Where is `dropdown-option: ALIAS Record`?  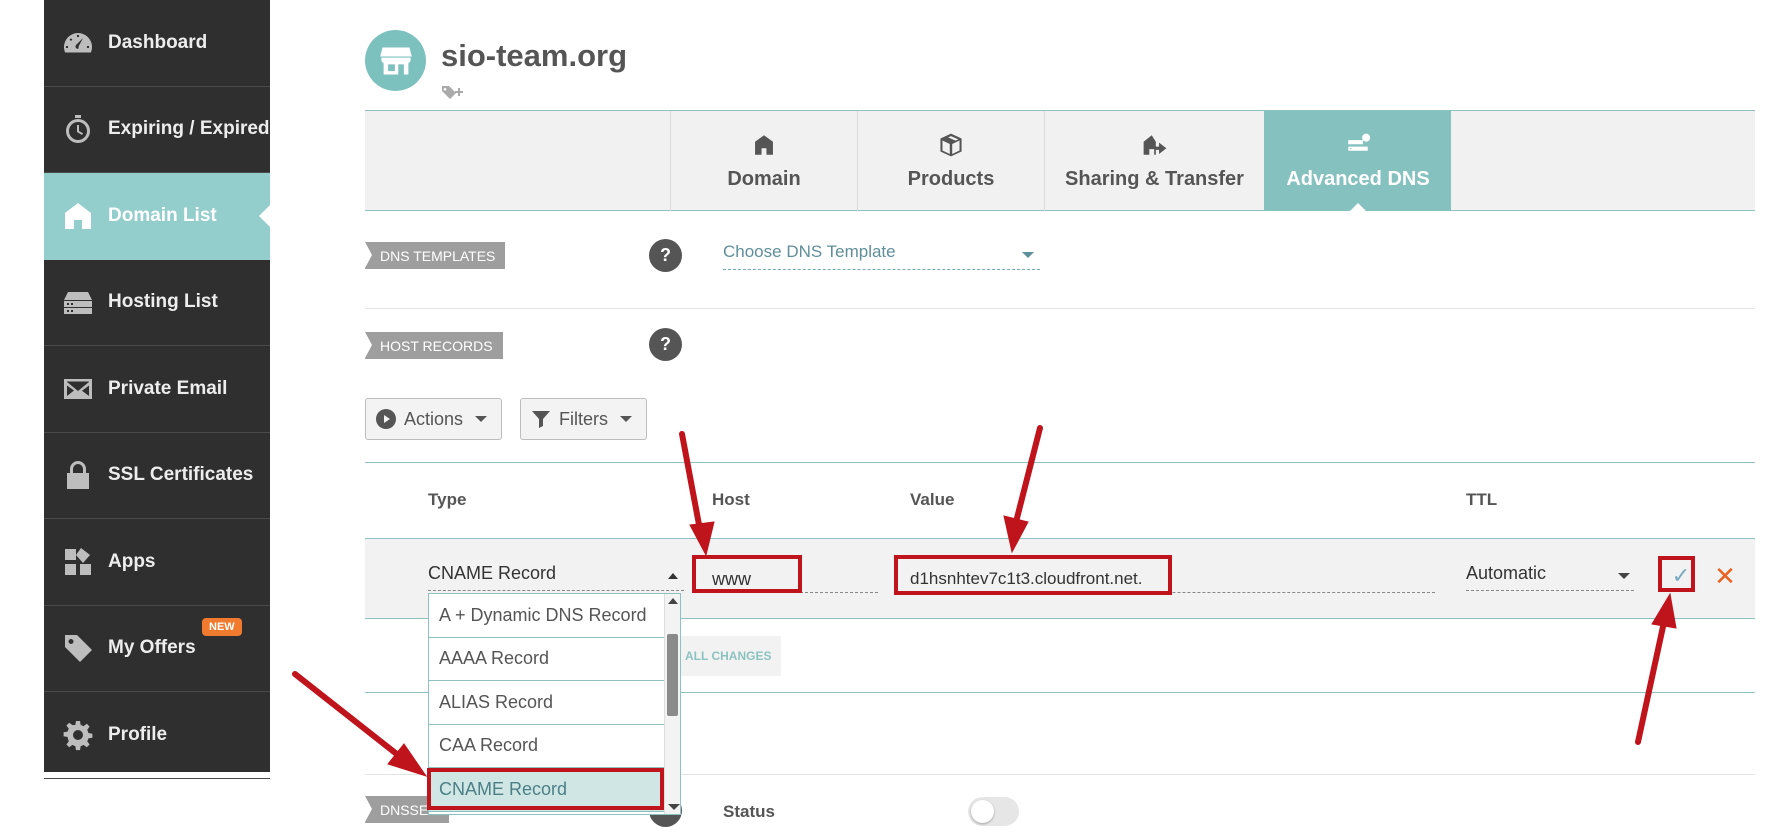
dropdown-option: ALIAS Record is located at coordinates (546, 703).